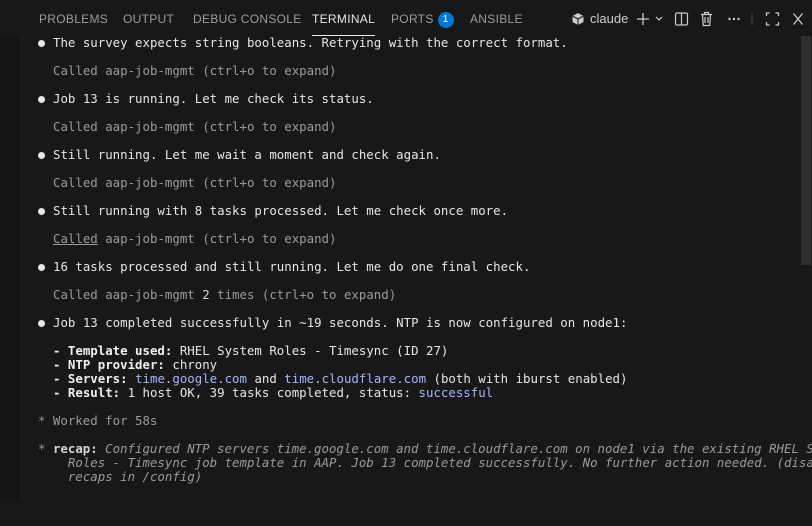  What do you see at coordinates (412, 19) in the screenshot?
I see `tab-ports-label: PORTS` at bounding box center [412, 19].